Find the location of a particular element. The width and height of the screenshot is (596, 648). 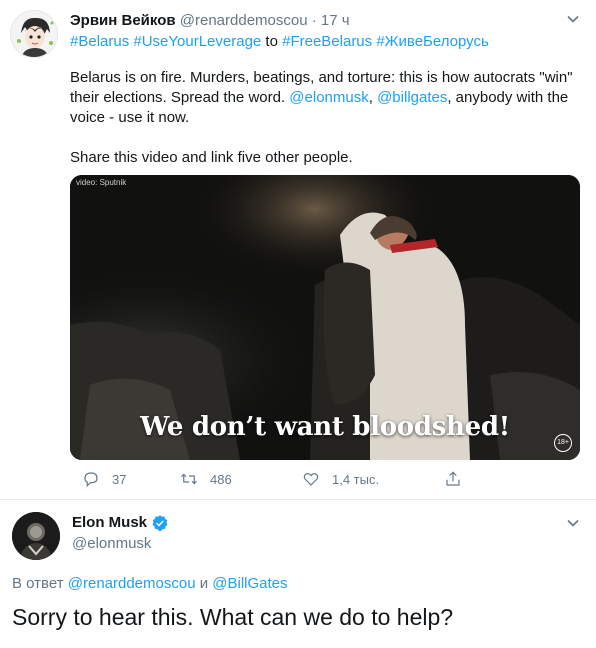

mention-elonmusk: @elonmusk is located at coordinates (328, 97).